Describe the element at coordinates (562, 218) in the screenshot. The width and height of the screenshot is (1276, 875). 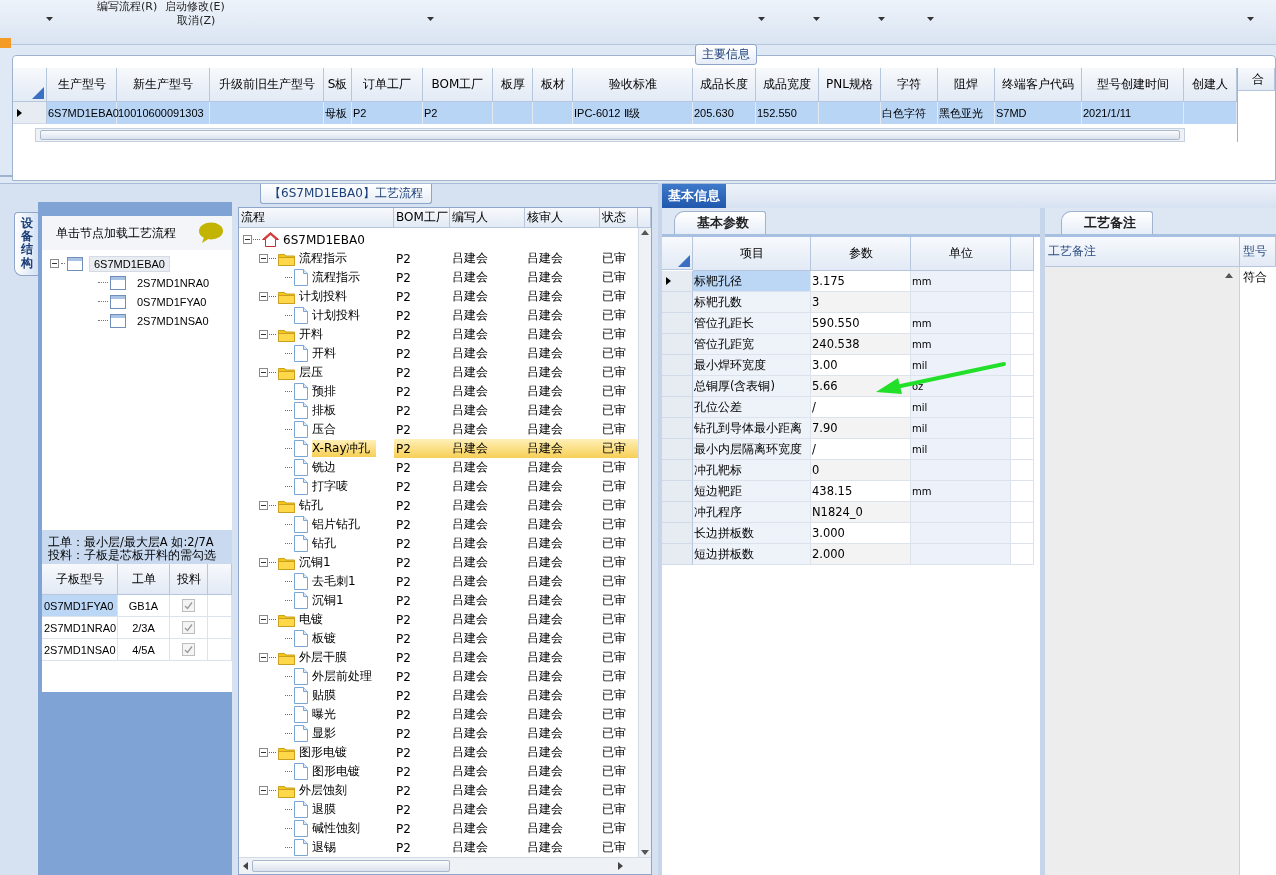
I see `column-header: 核审人` at that location.